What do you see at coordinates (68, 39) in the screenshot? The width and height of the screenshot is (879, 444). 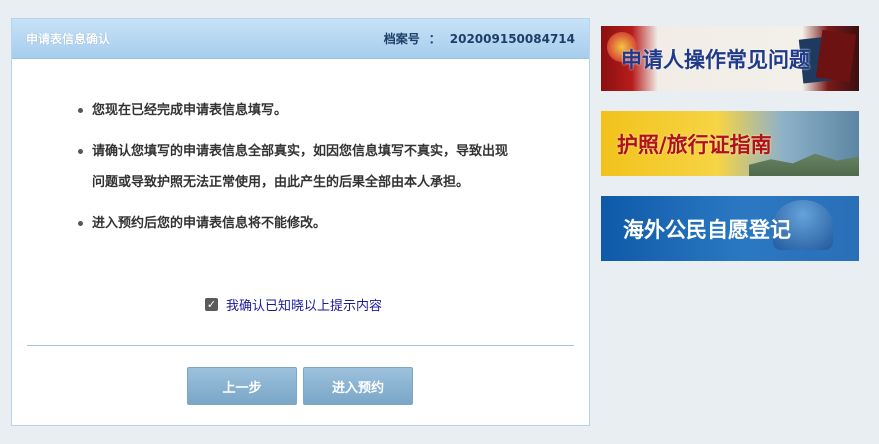 I see `panel-title: 申请表信息确认` at bounding box center [68, 39].